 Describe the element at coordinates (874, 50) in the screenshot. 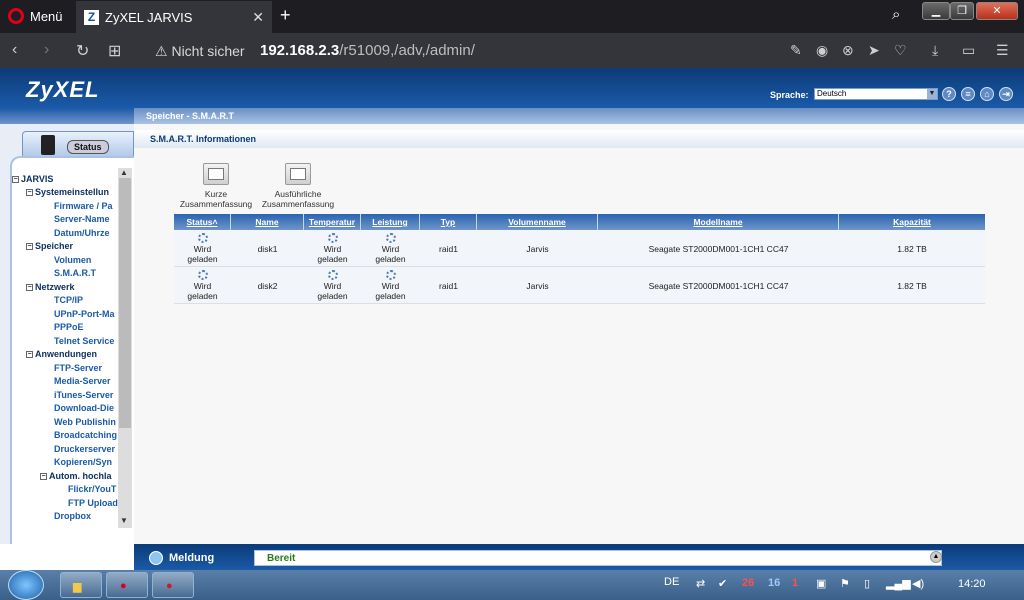

I see `send-icon: ➤` at that location.